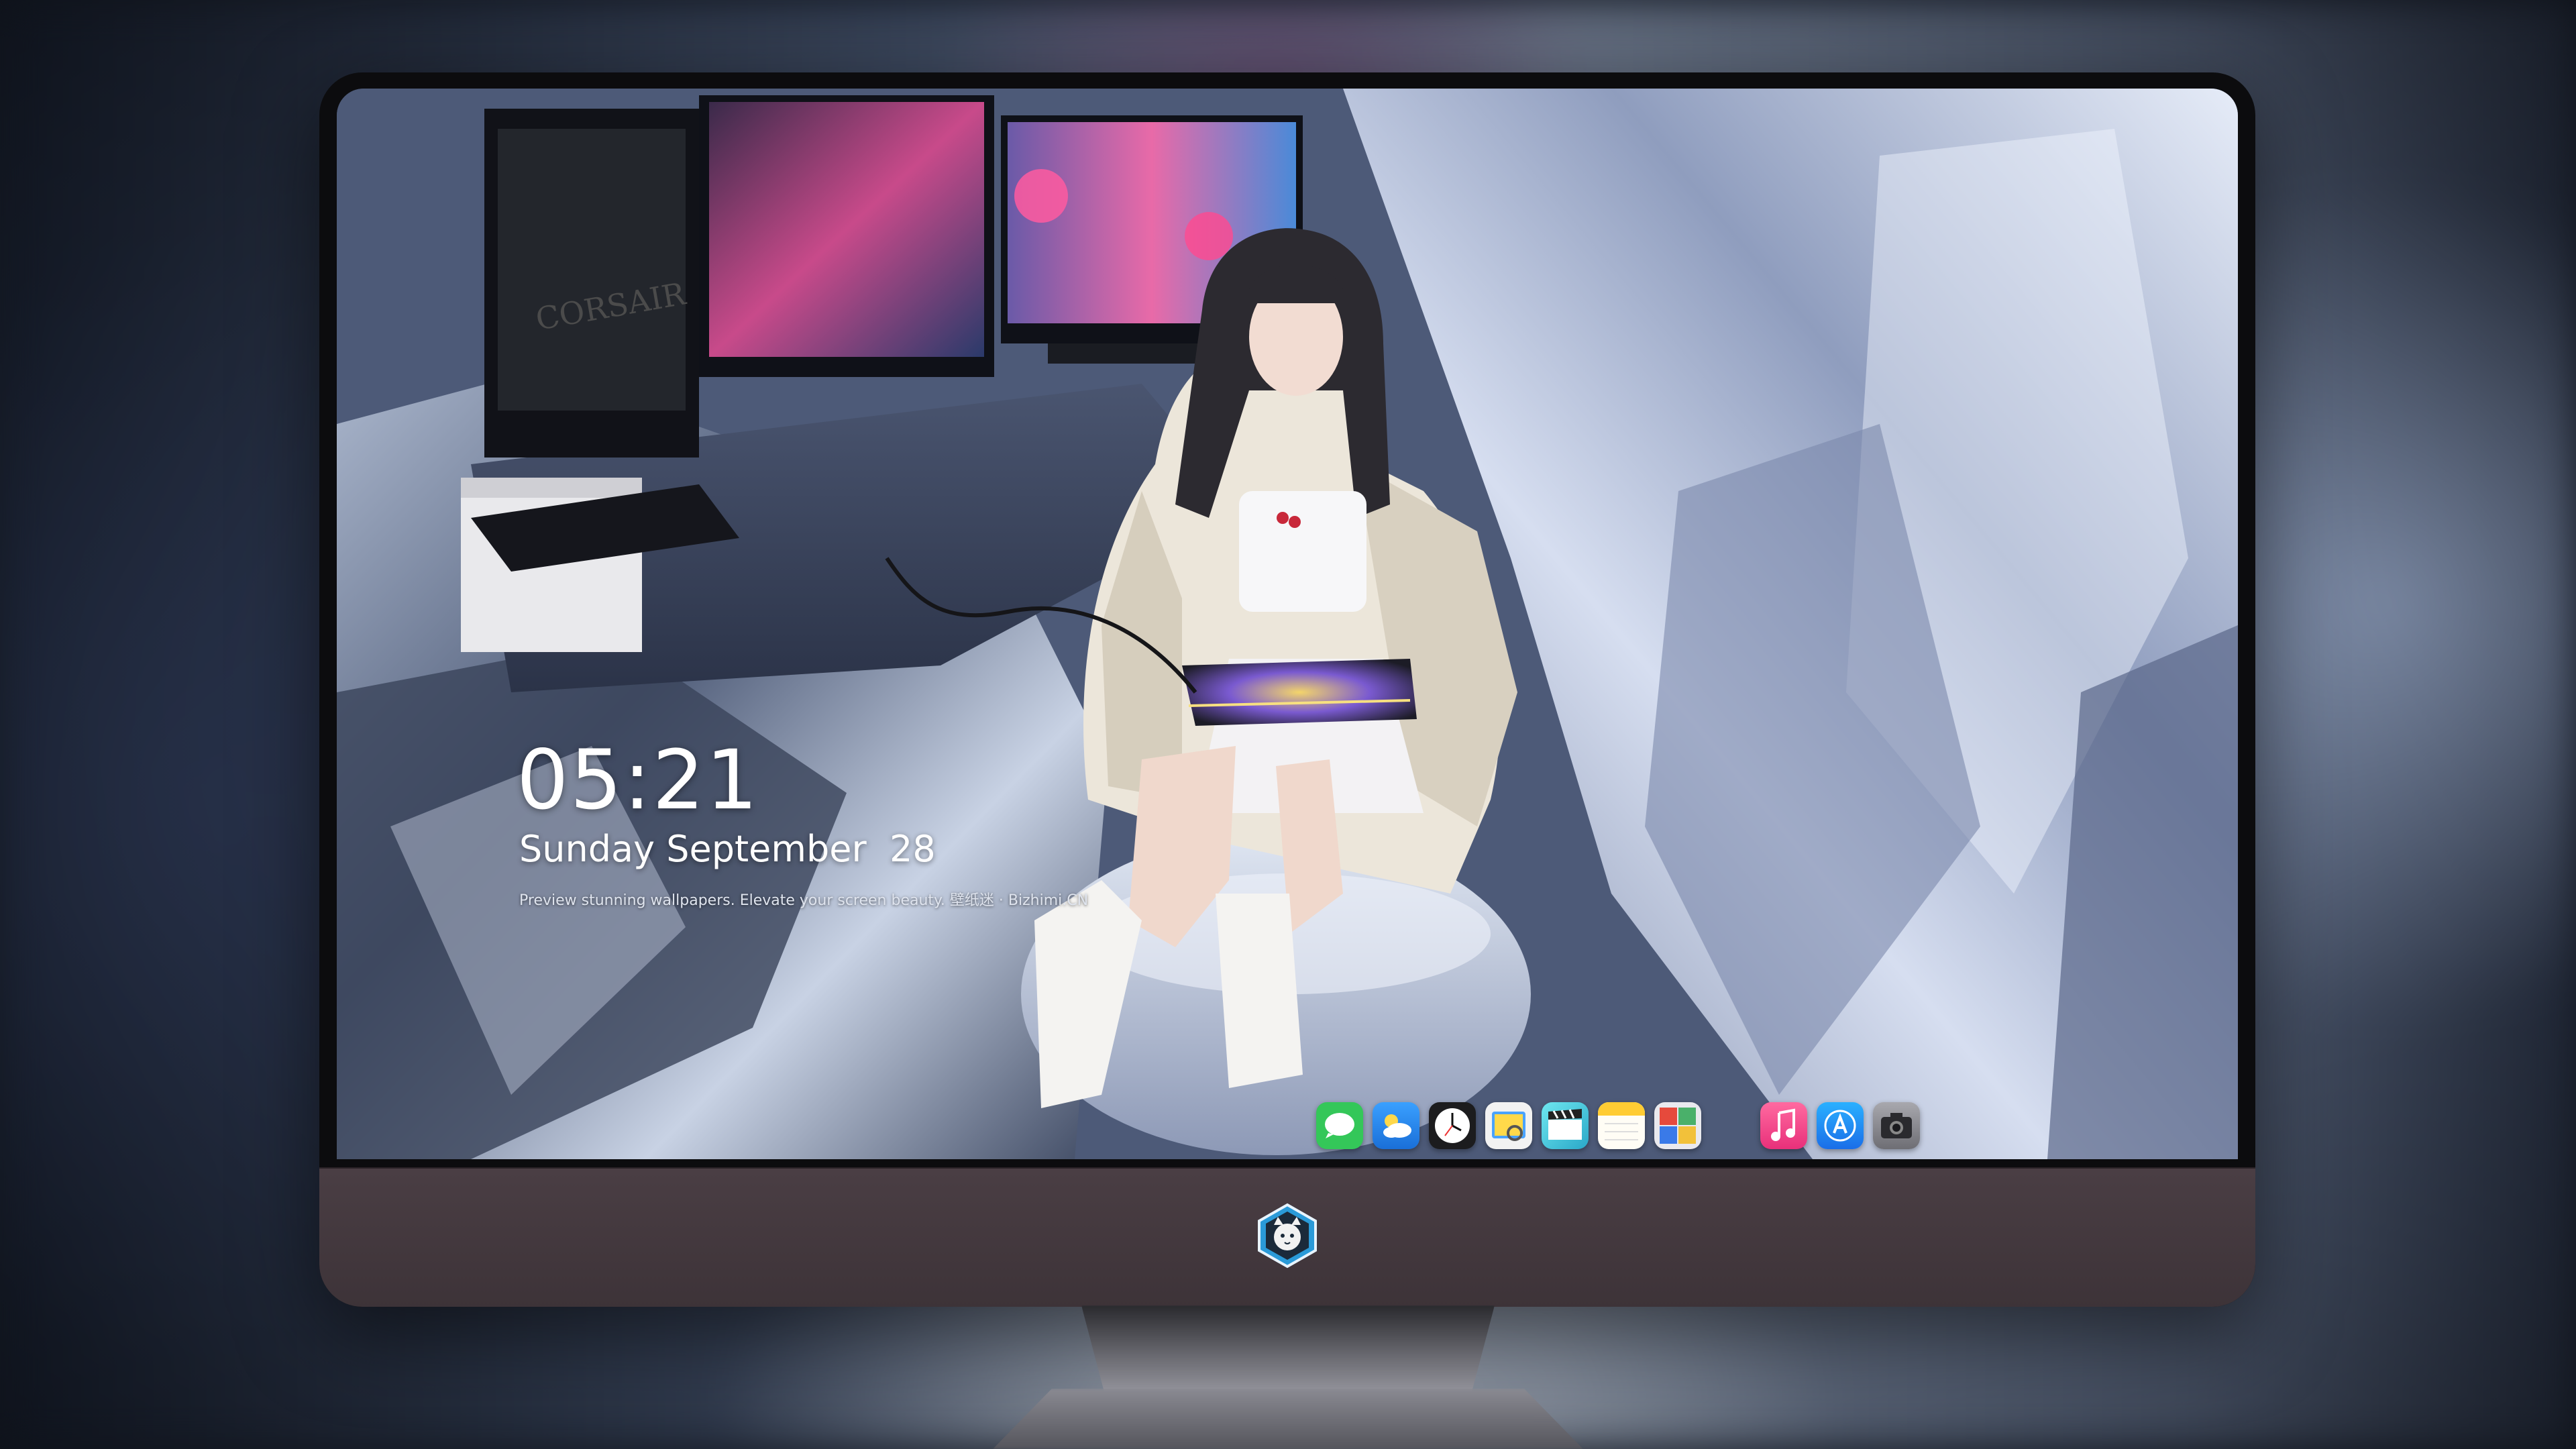 Image resolution: width=2576 pixels, height=1449 pixels. I want to click on lock-screen-date: Sunday September 28, so click(727, 849).